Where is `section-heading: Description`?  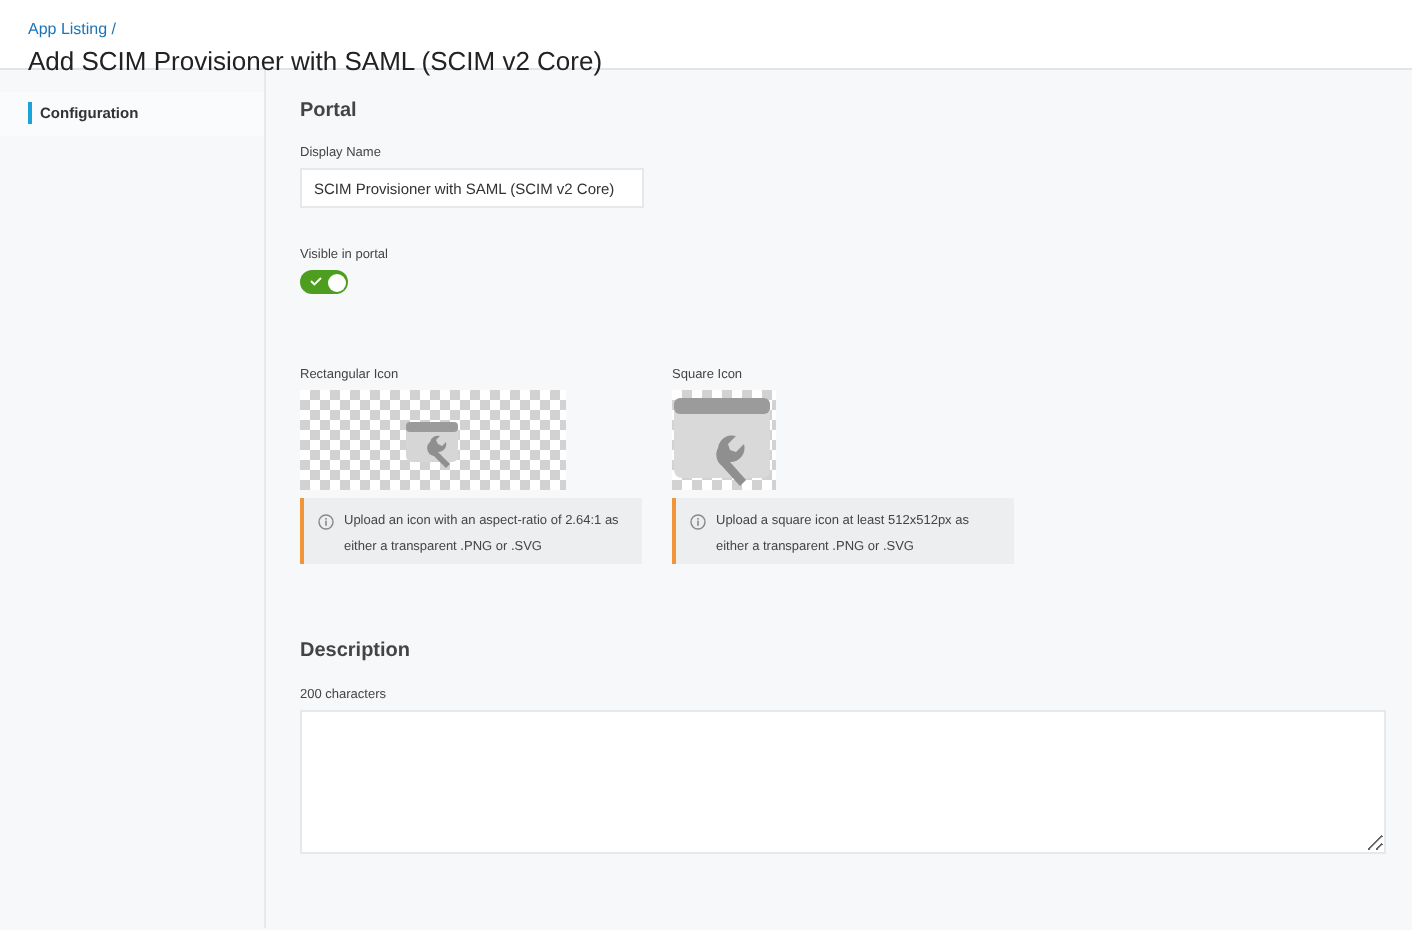 section-heading: Description is located at coordinates (356, 651).